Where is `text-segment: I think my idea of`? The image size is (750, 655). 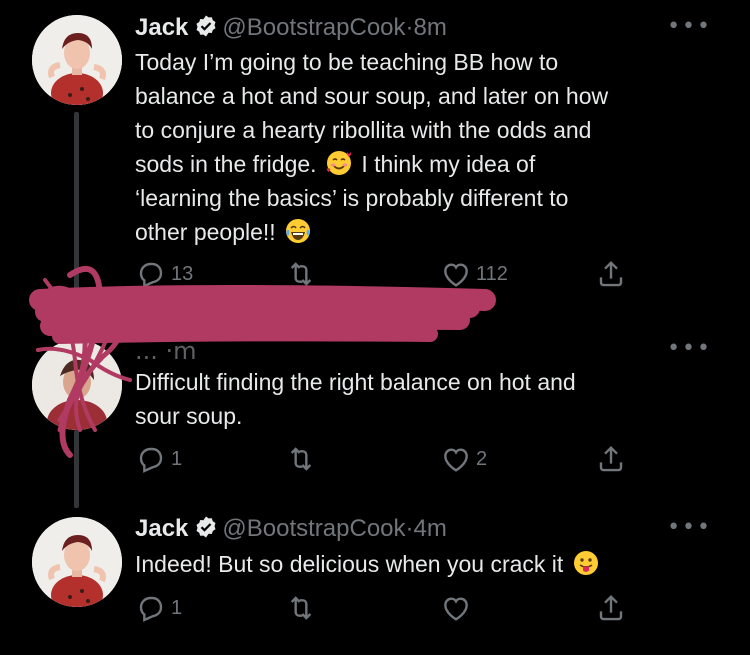 text-segment: I think my idea of is located at coordinates (448, 164).